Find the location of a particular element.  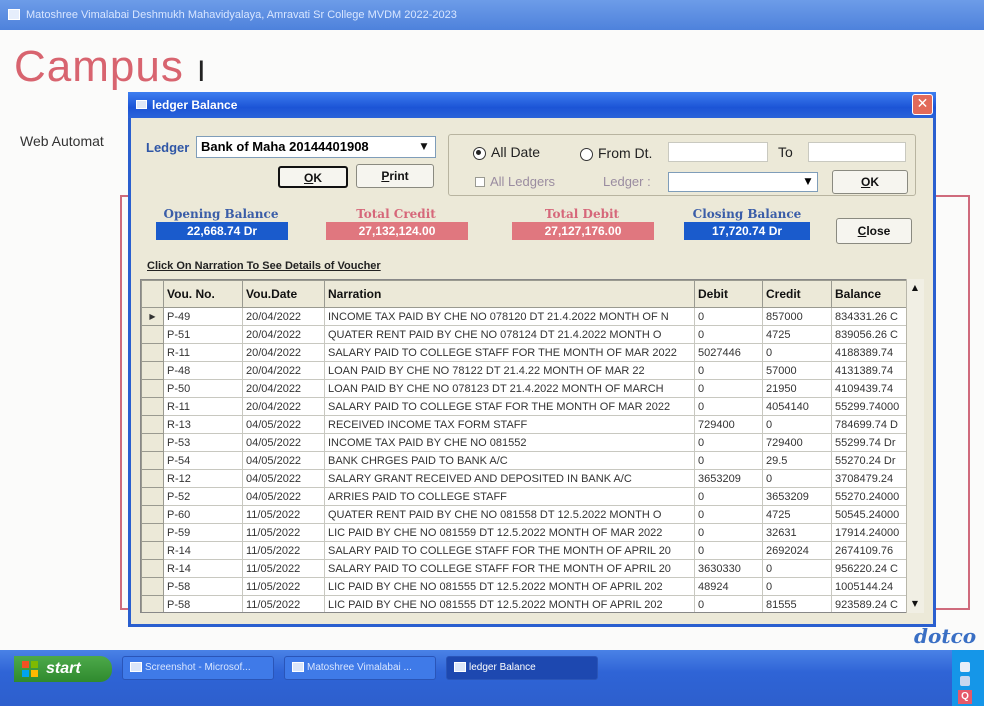

table-cell: 2674109.76 is located at coordinates (869, 550).